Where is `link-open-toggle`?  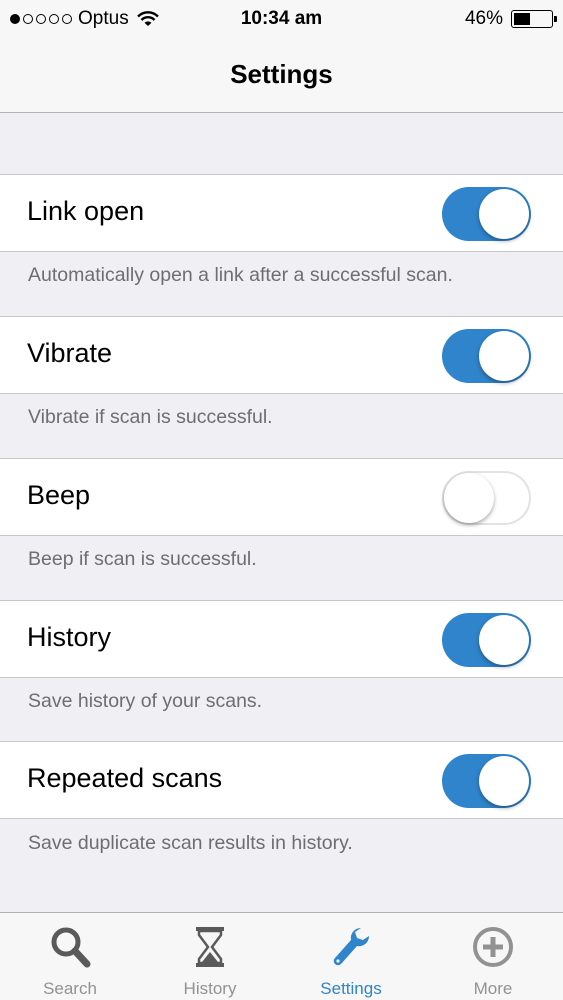 link-open-toggle is located at coordinates (486, 214).